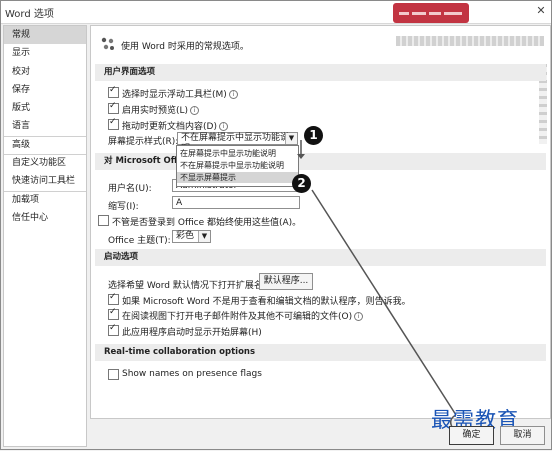 This screenshot has height=451, width=552. What do you see at coordinates (522, 435) in the screenshot?
I see `cancel-button: 取消` at bounding box center [522, 435].